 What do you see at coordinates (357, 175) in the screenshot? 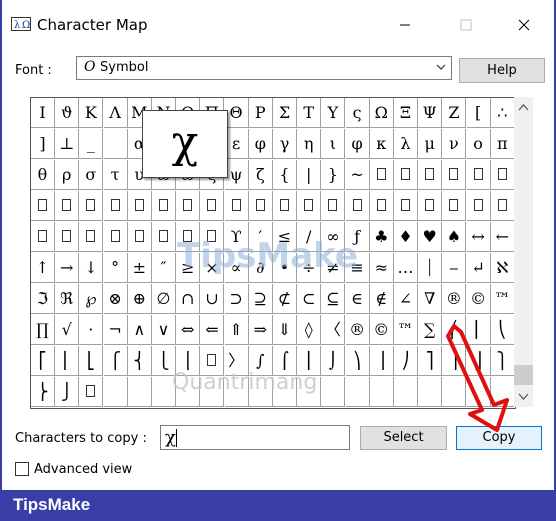
I see `character-cell: ~` at bounding box center [357, 175].